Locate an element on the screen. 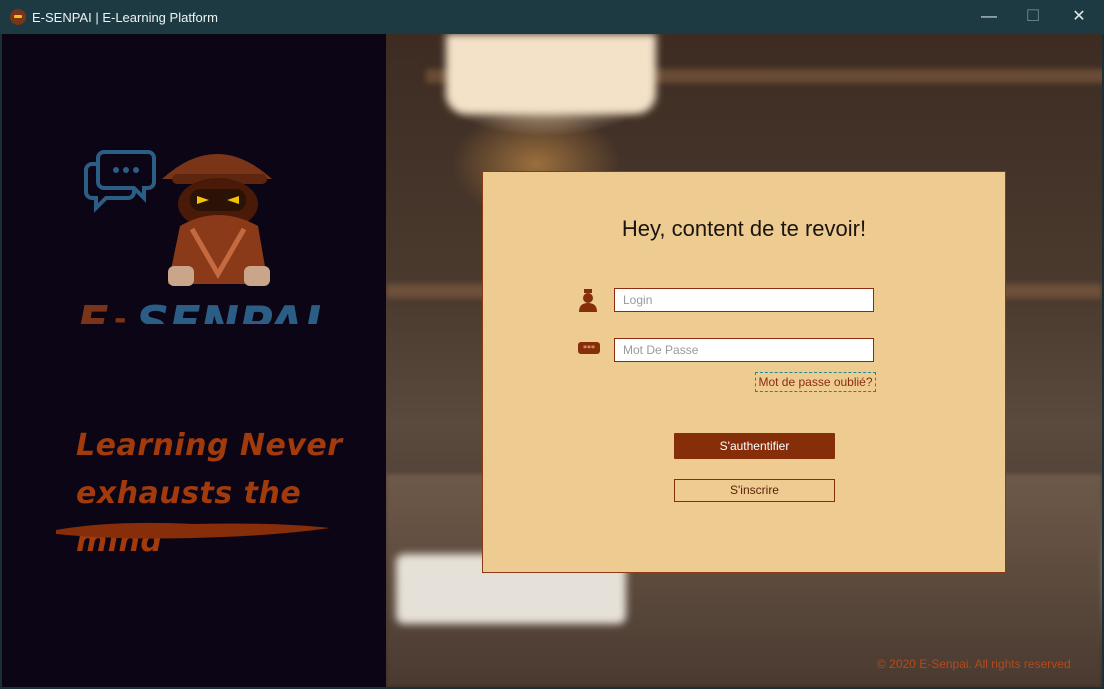 The image size is (1104, 689). authenticate-button: S'authentifier is located at coordinates (754, 446).